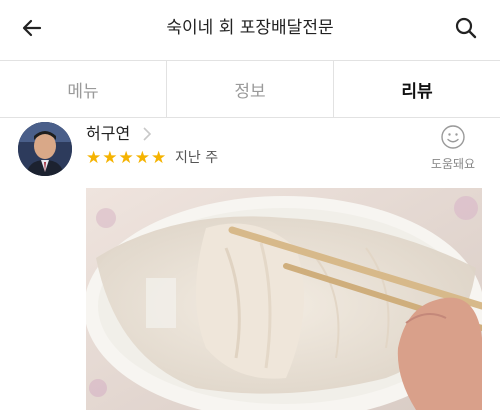 The width and height of the screenshot is (500, 410). What do you see at coordinates (416, 89) in the screenshot?
I see `tab-review: 리뷰` at bounding box center [416, 89].